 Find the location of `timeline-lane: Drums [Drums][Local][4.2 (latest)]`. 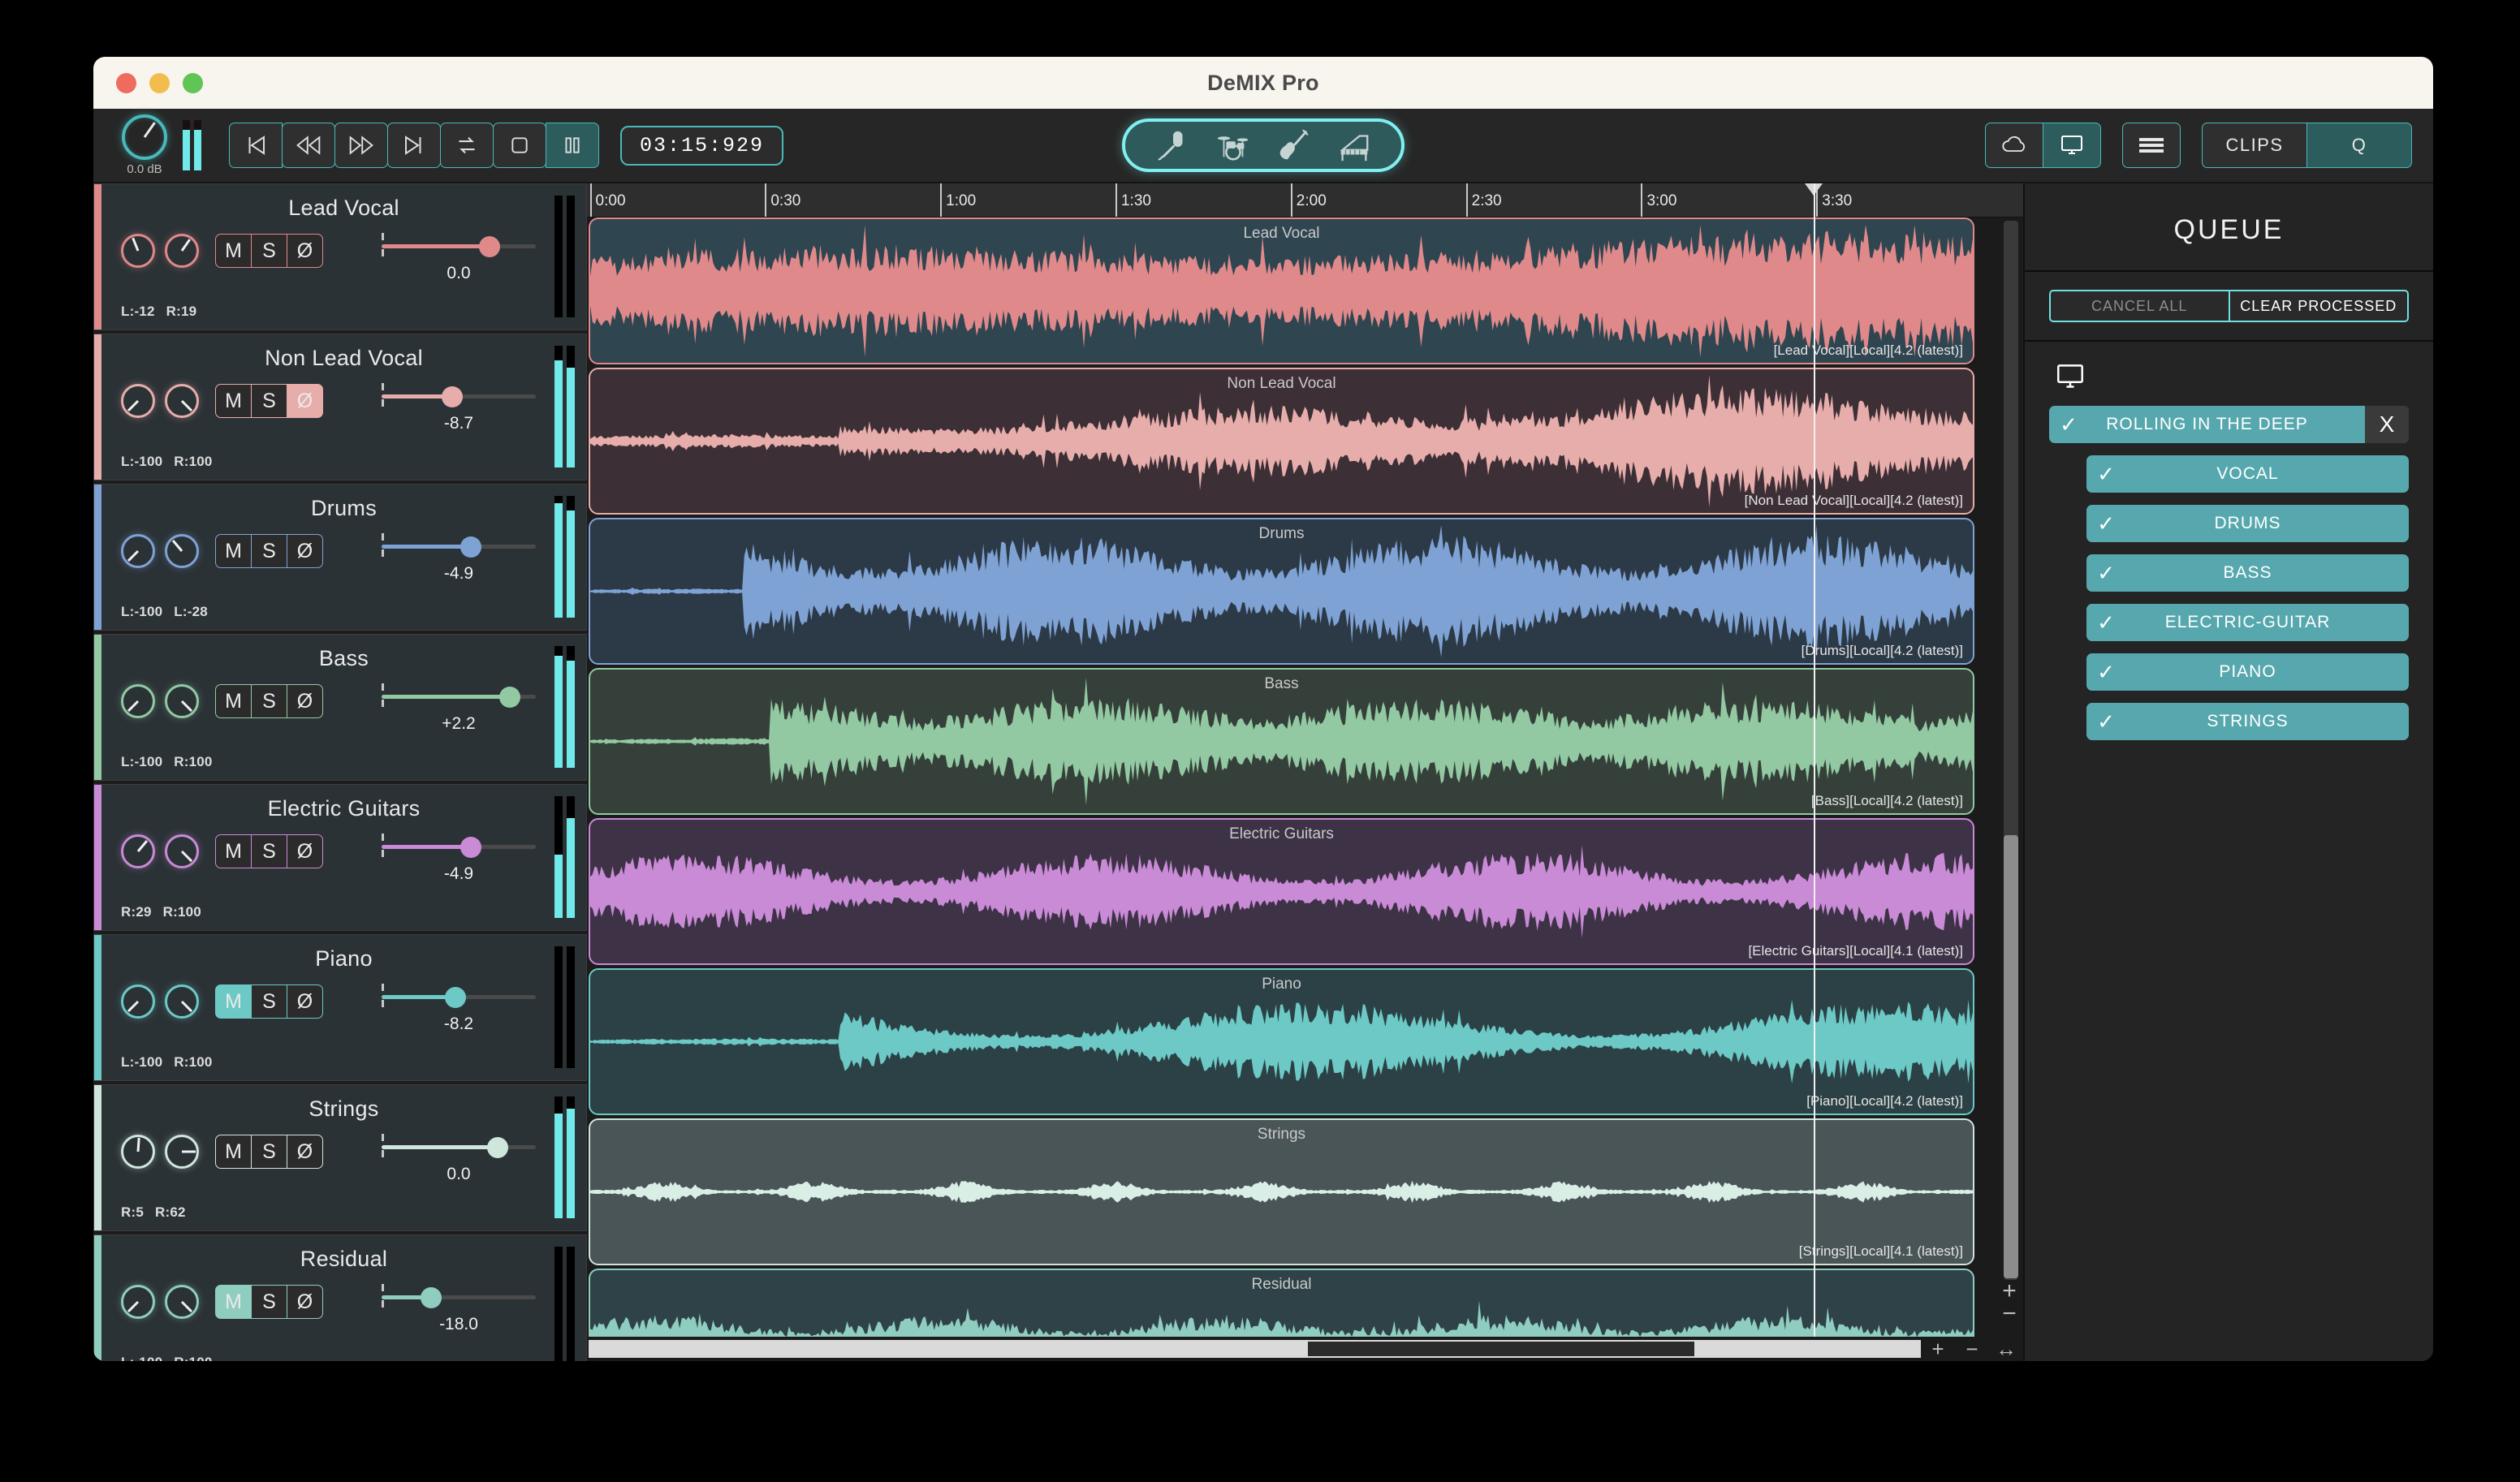

timeline-lane: Drums [Drums][Local][4.2 (latest)] is located at coordinates (1305, 591).